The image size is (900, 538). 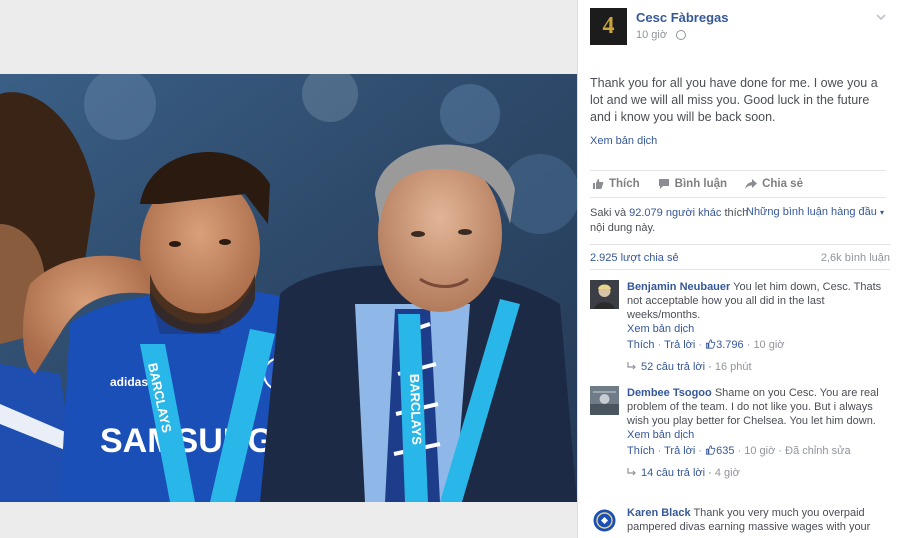 What do you see at coordinates (733, 367) in the screenshot?
I see `replies-time: 16 phút` at bounding box center [733, 367].